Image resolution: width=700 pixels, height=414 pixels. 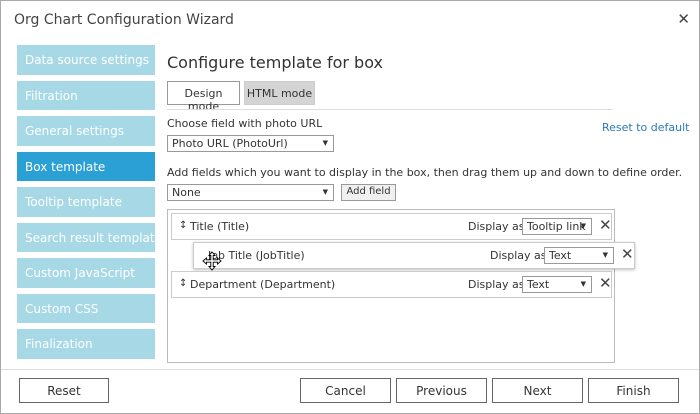 I want to click on display-as-value: Tooltip link, so click(x=556, y=226).